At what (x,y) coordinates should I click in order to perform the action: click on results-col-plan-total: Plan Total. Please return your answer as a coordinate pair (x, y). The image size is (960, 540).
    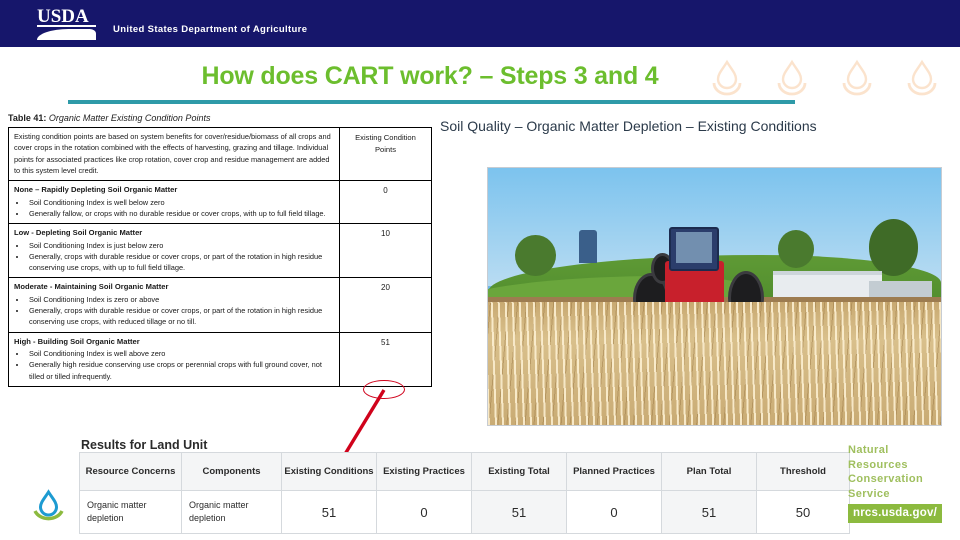
    Looking at the image, I should click on (709, 471).